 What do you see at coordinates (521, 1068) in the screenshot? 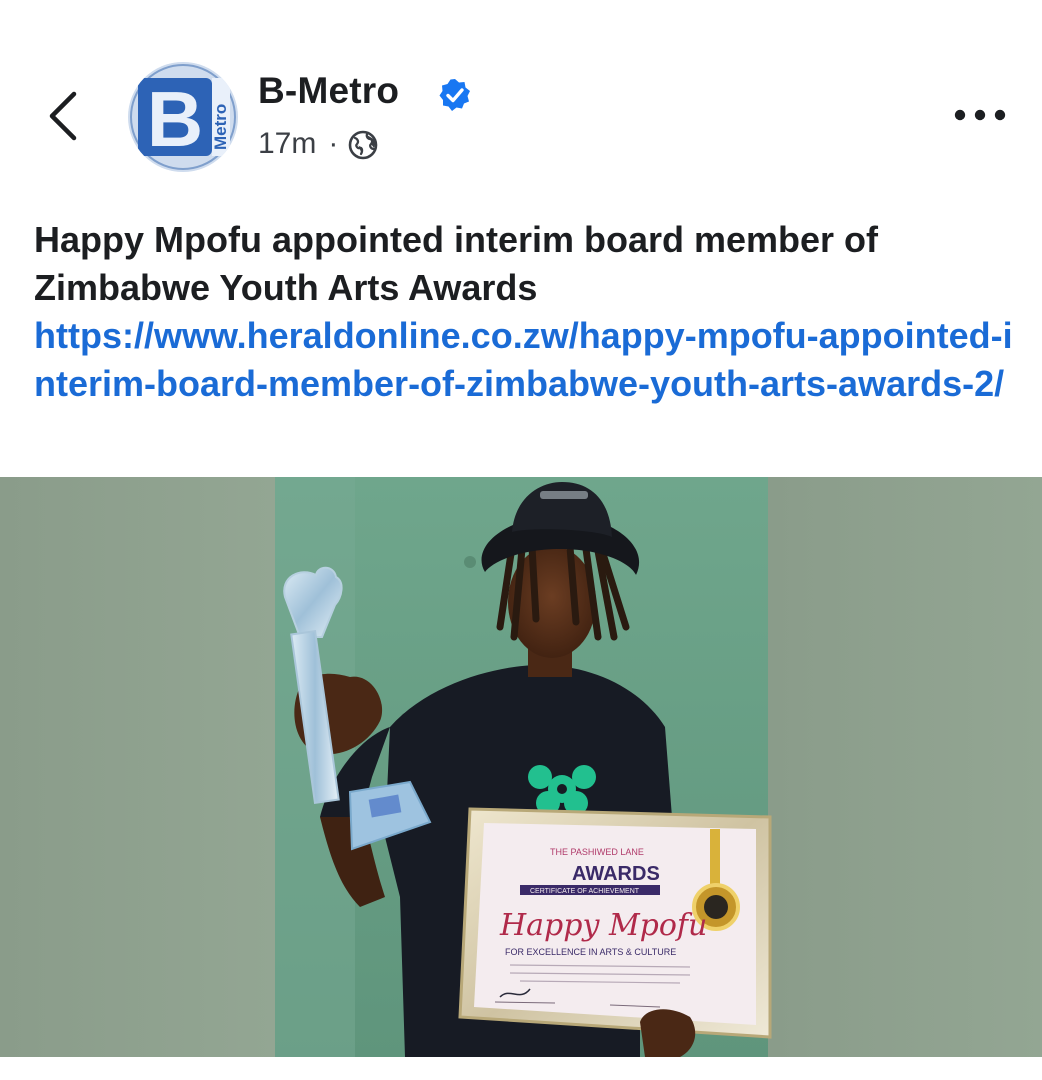
I see `post-footer` at bounding box center [521, 1068].